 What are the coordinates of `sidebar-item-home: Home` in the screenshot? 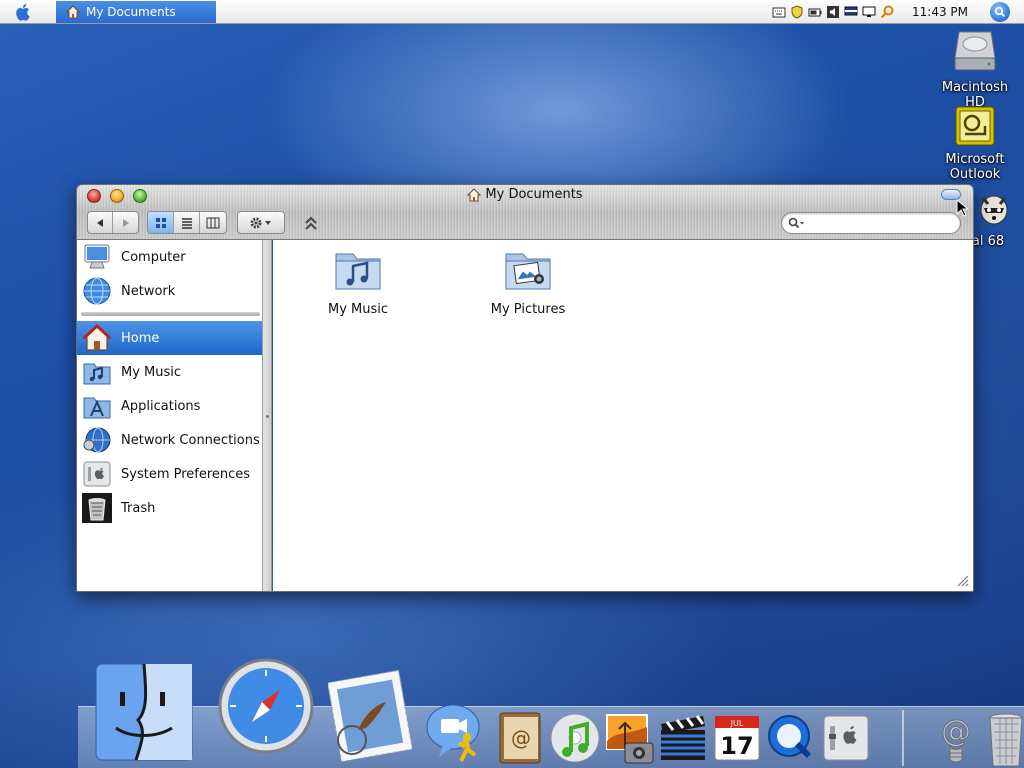 It's located at (169, 338).